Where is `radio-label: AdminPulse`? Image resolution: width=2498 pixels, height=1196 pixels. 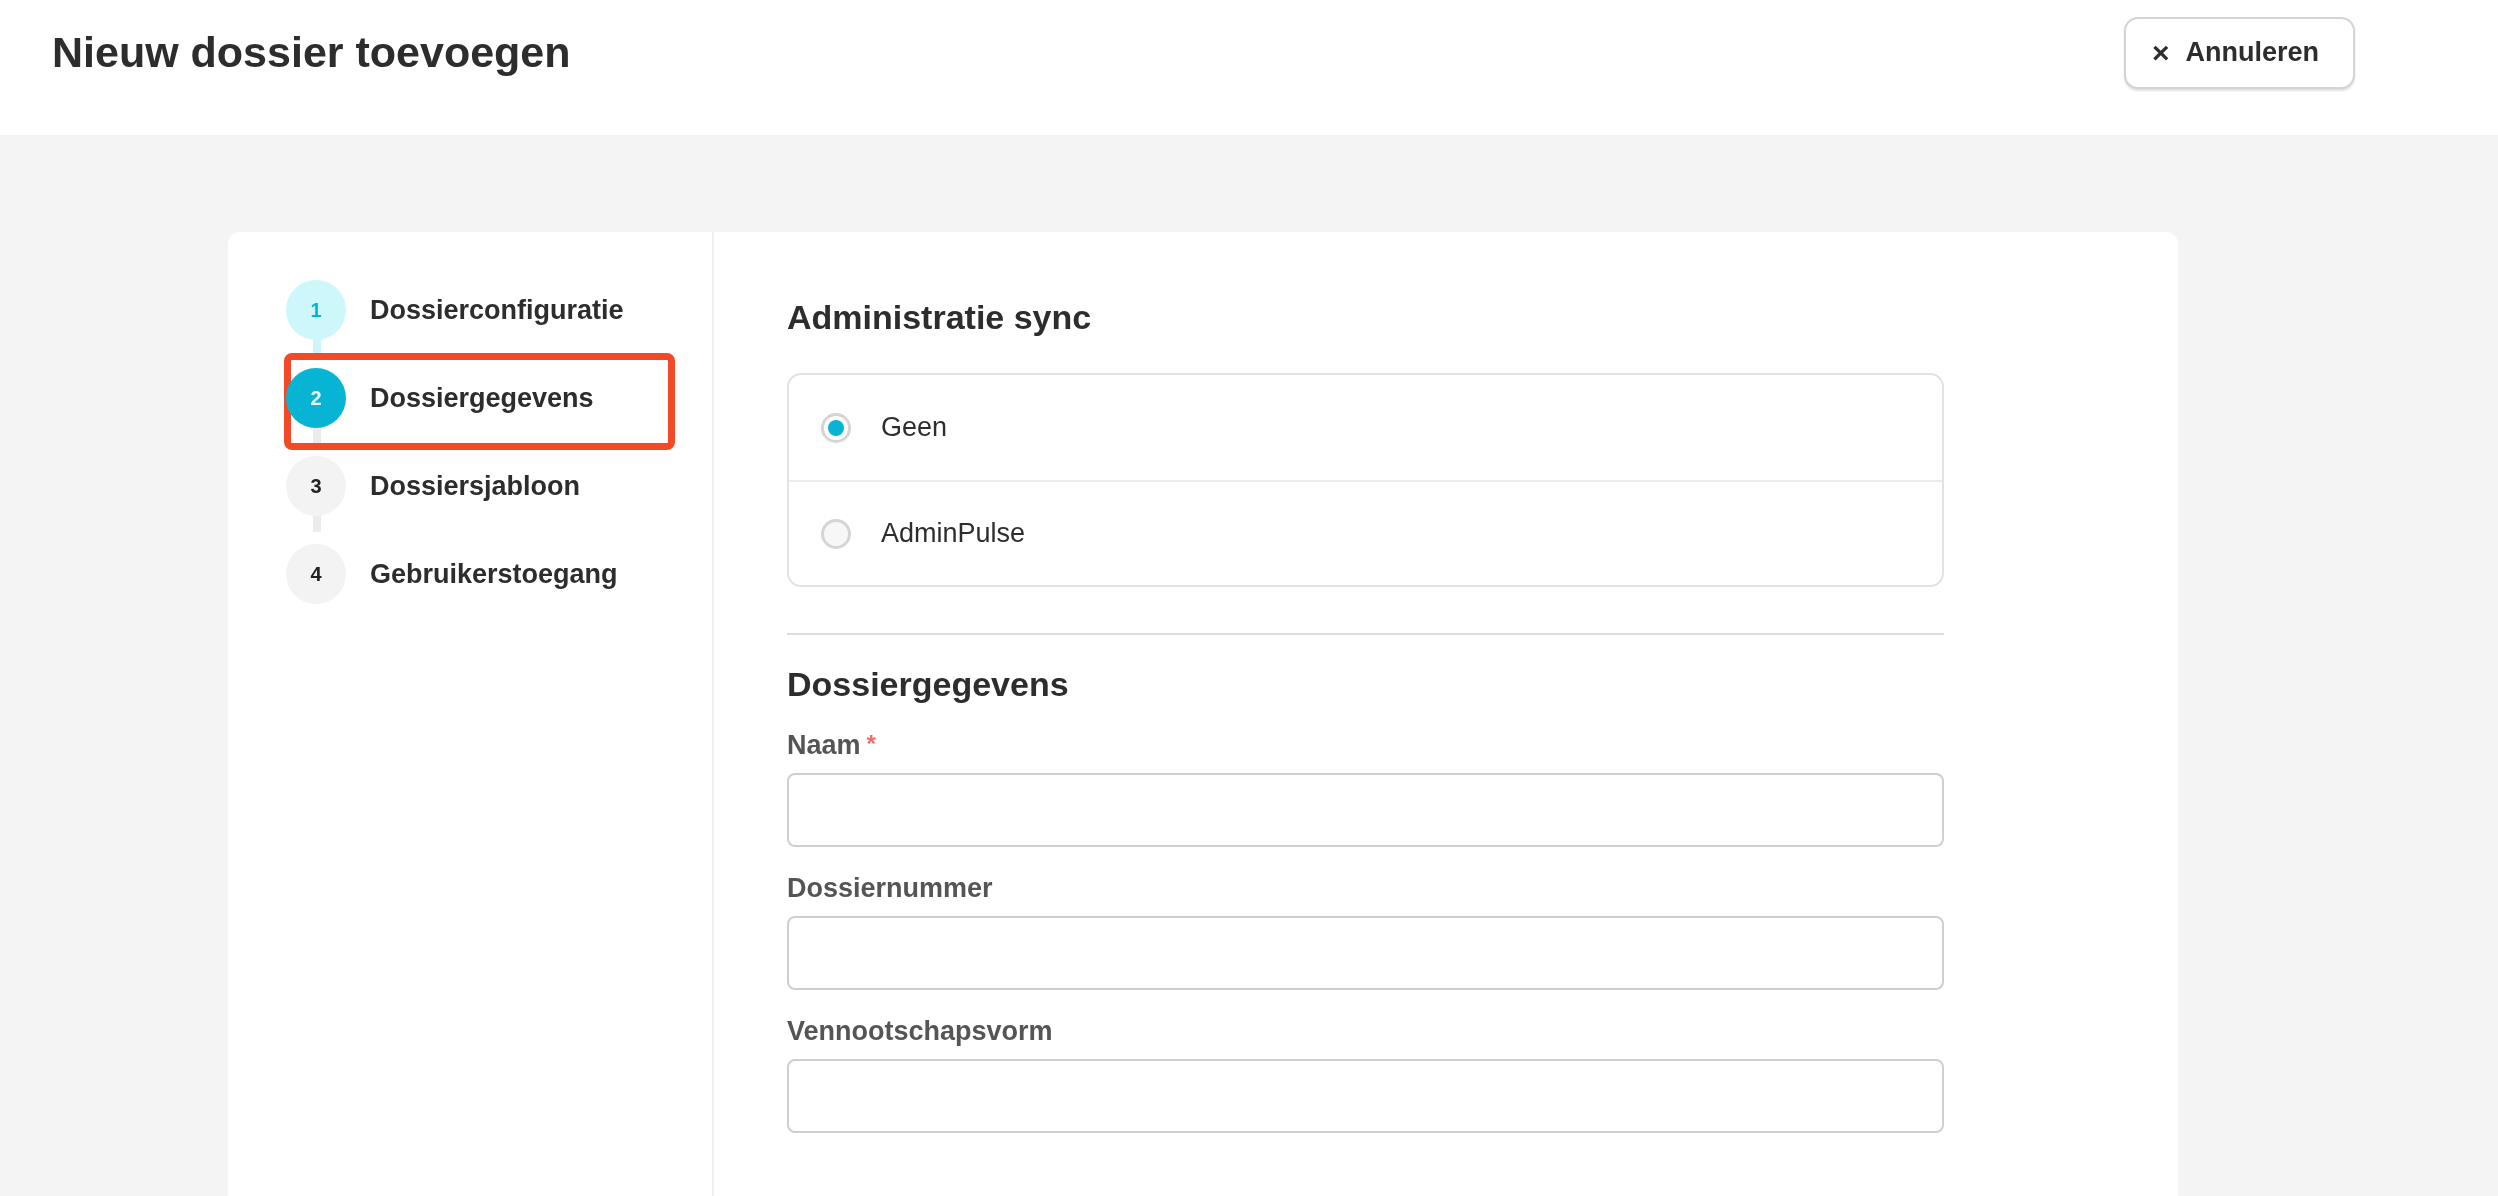 radio-label: AdminPulse is located at coordinates (953, 533).